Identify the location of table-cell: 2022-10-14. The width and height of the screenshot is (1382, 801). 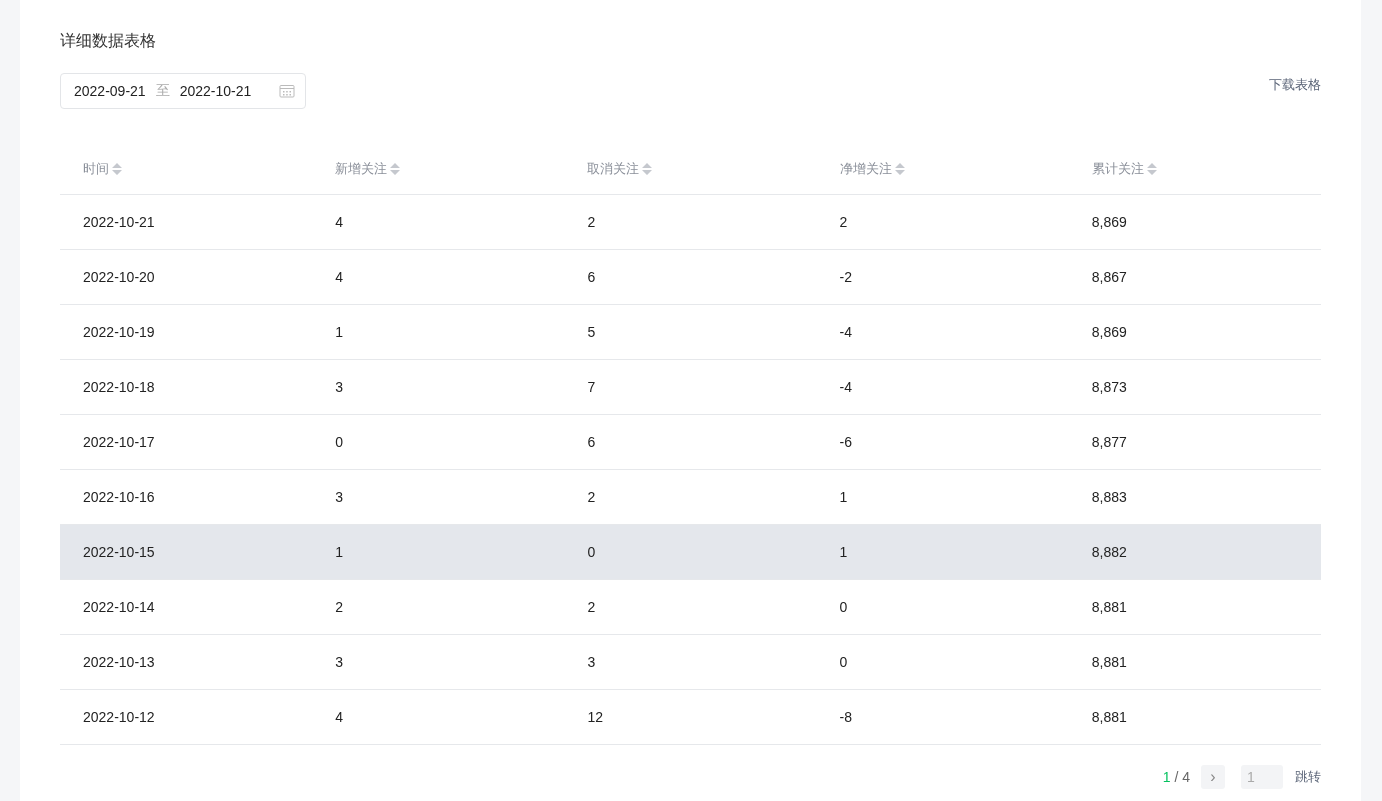
(186, 607).